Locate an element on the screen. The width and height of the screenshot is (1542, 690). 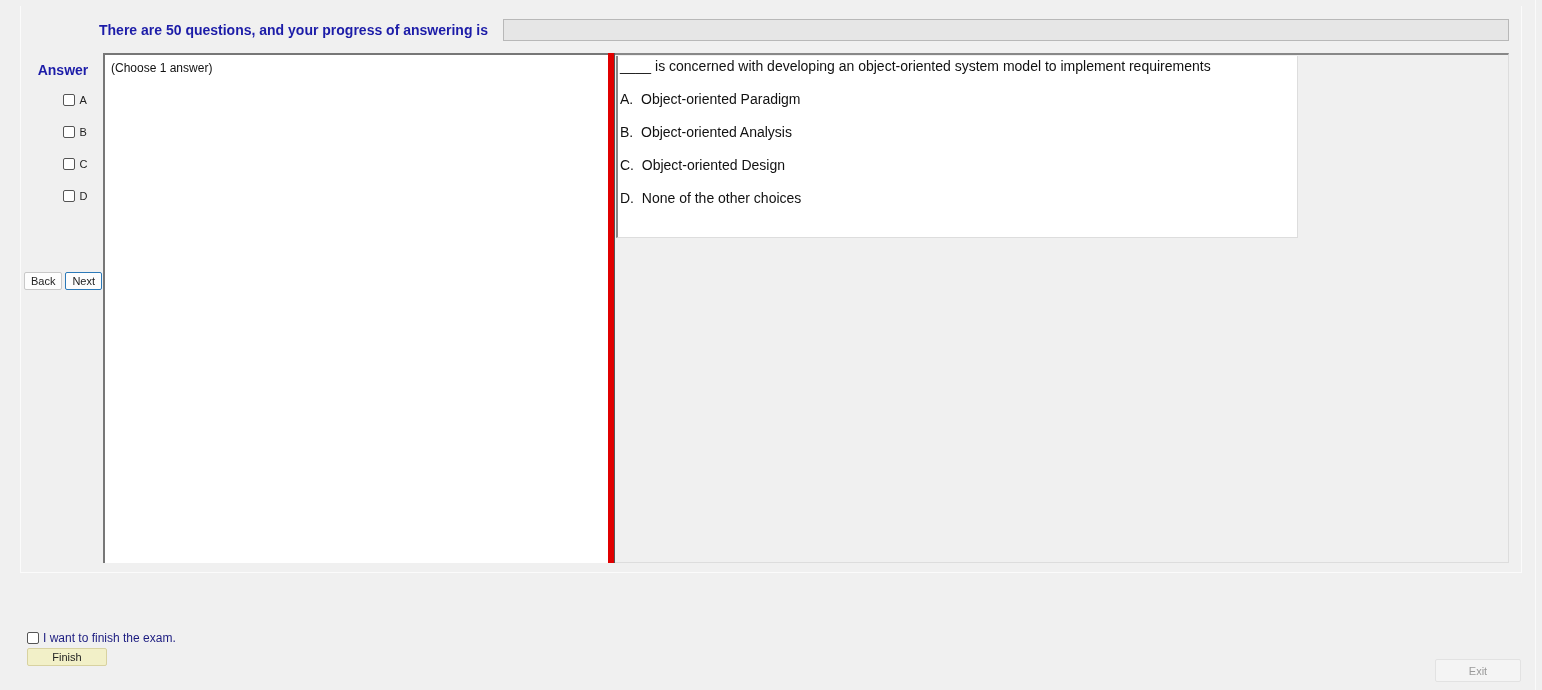
option-label: D is located at coordinates (83, 196).